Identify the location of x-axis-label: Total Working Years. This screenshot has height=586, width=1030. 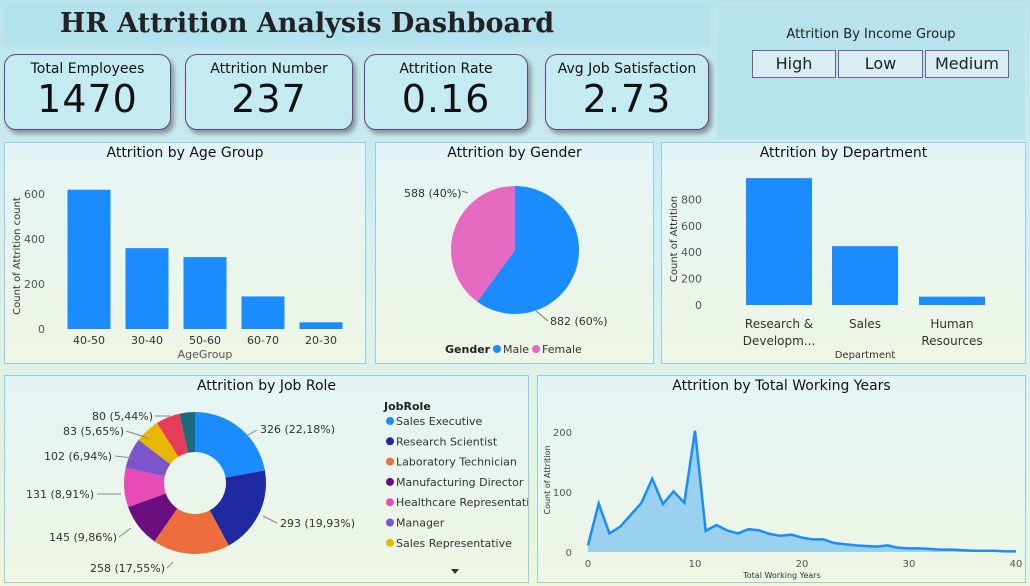
(781, 575).